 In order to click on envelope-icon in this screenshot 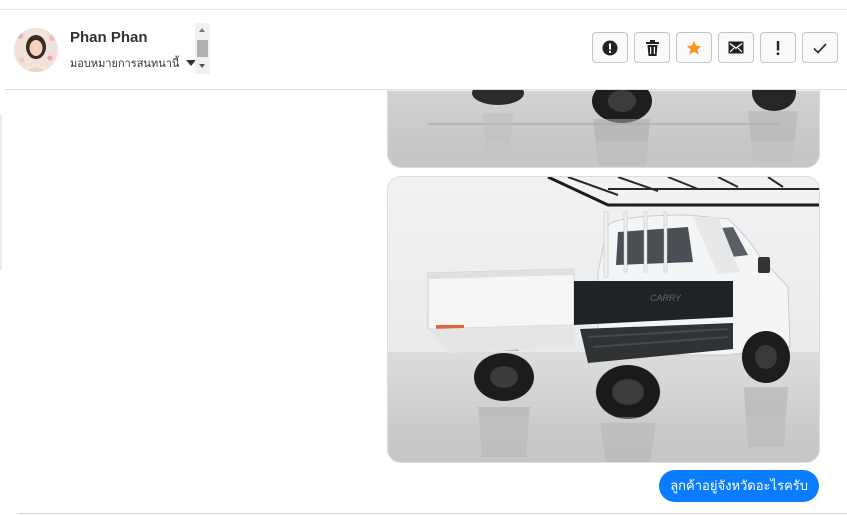, I will do `click(736, 47)`.